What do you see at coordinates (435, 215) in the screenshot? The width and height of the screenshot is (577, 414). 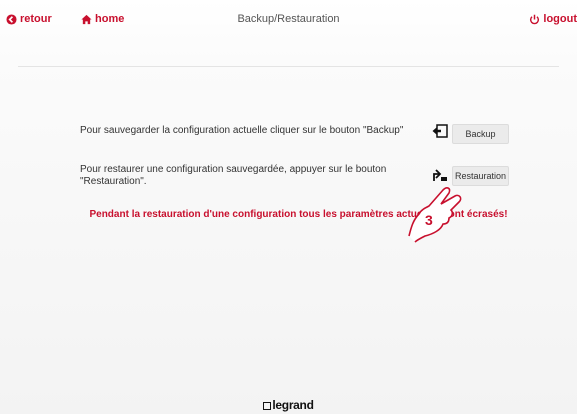 I see `pointing-hand-icon` at bounding box center [435, 215].